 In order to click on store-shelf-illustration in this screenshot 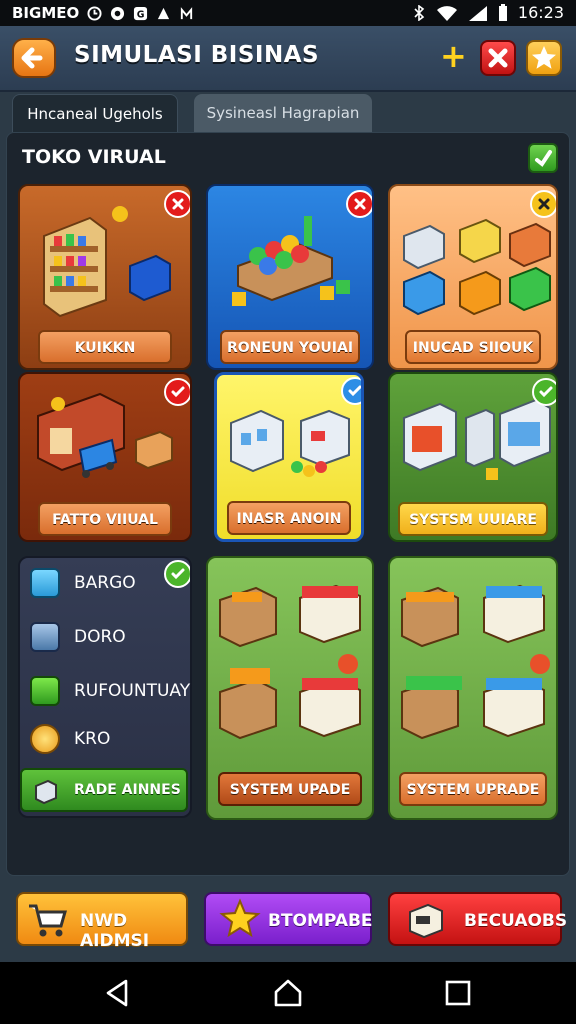, I will do `click(107, 262)`.